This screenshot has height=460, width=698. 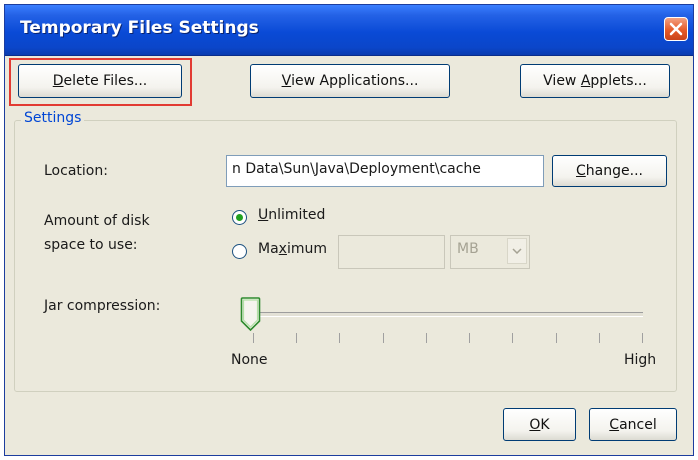 I want to click on unlimited-radio, so click(x=239, y=217).